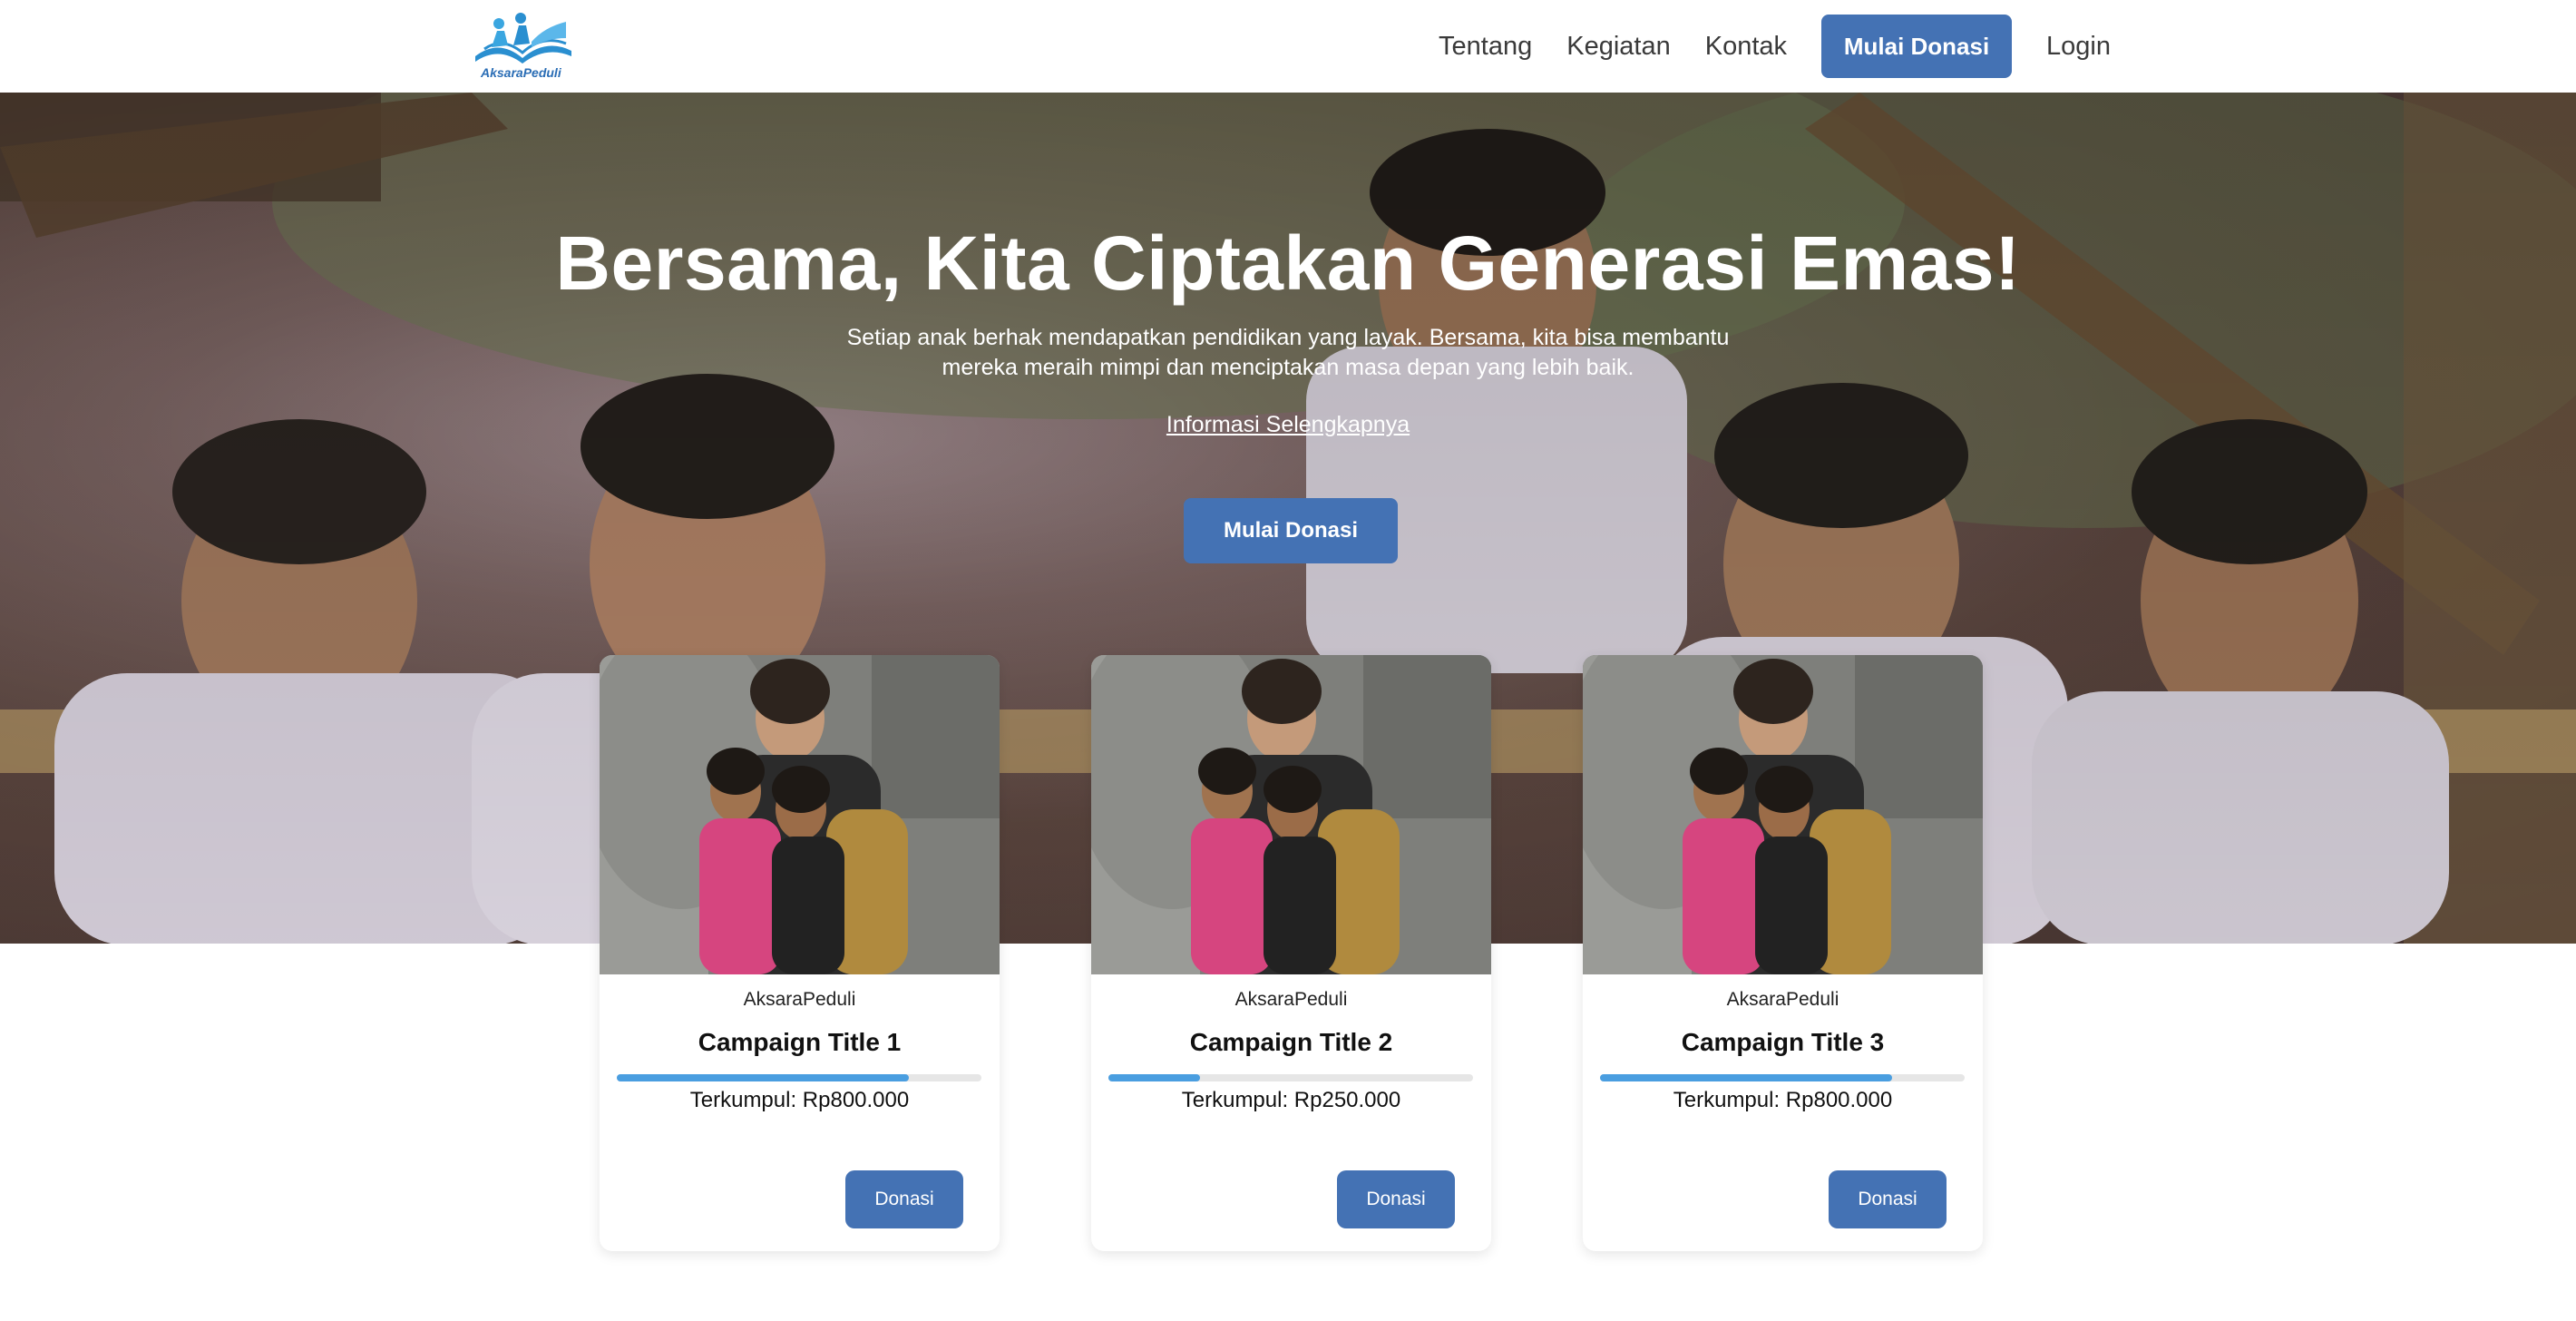 This screenshot has height=1321, width=2576. What do you see at coordinates (1291, 1100) in the screenshot?
I see `campaign-raised-amount: Terkumpul: Rp250.000` at bounding box center [1291, 1100].